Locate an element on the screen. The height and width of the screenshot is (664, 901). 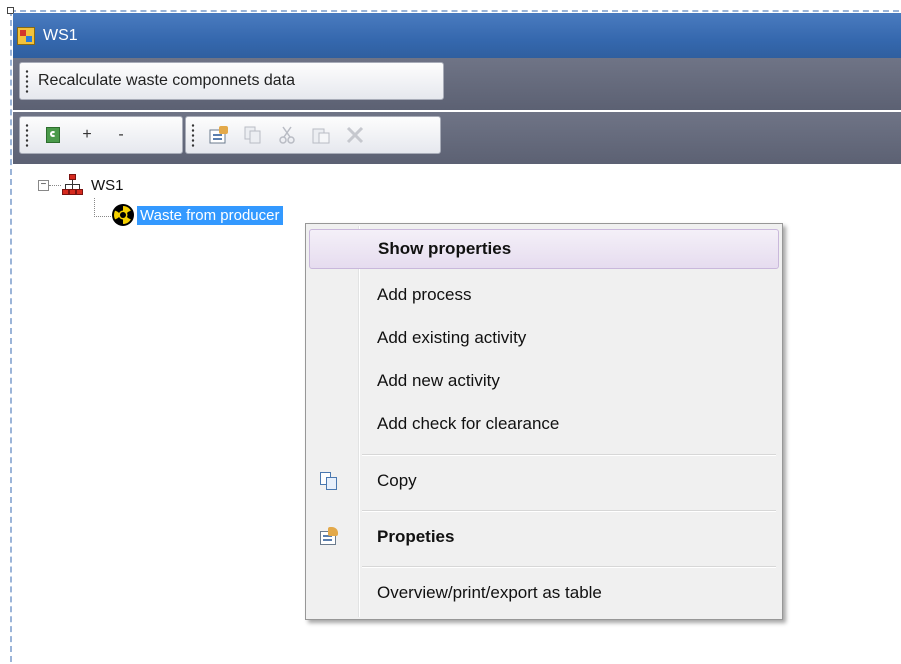
recalculate-button-label: Recalculate waste componnets data is located at coordinates (167, 80).